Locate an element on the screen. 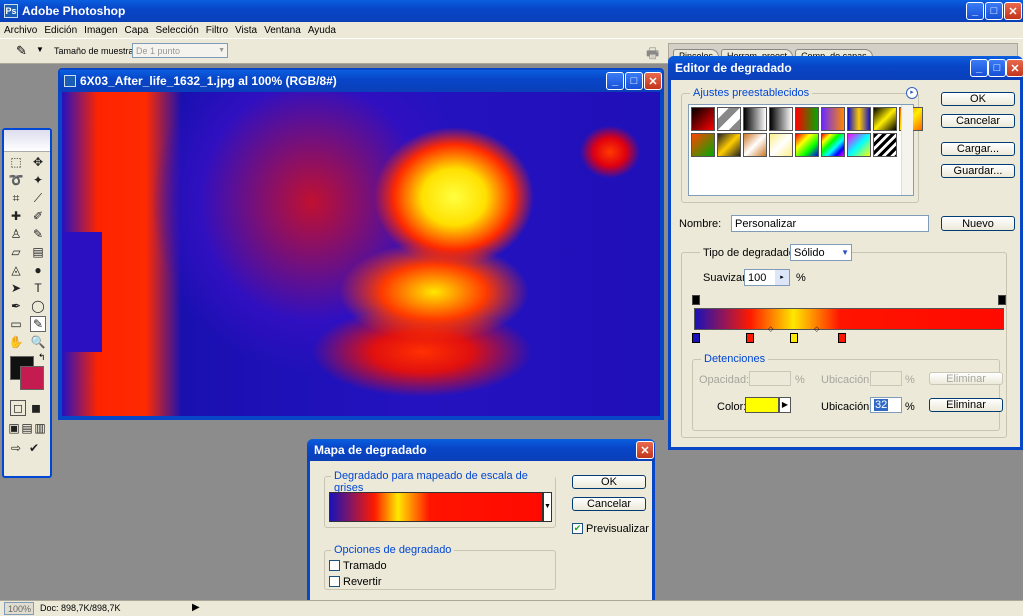 Image resolution: width=1023 pixels, height=616 pixels. menu-item-3: Capa is located at coordinates (137, 30).